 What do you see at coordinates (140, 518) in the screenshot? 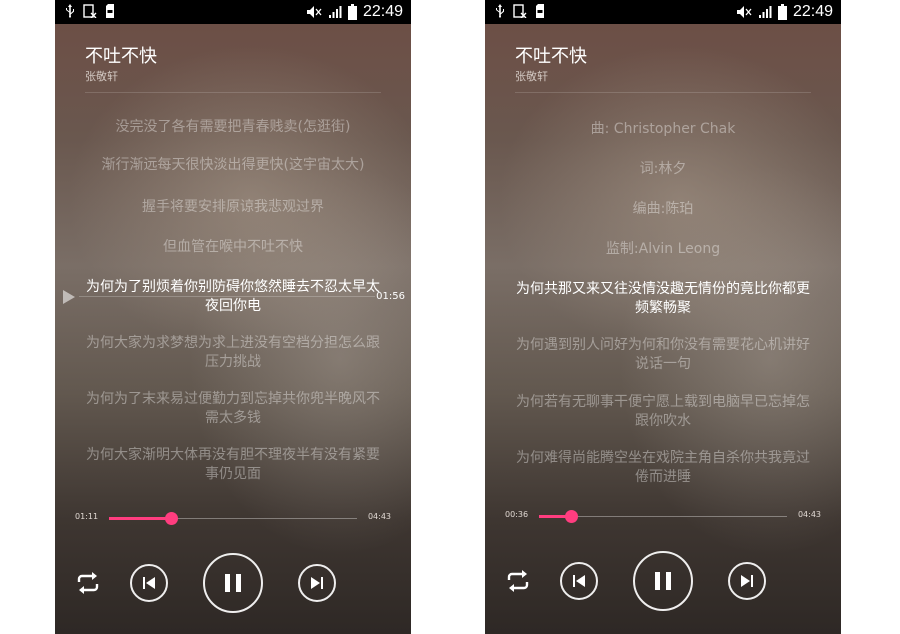
I see `progress-fill` at bounding box center [140, 518].